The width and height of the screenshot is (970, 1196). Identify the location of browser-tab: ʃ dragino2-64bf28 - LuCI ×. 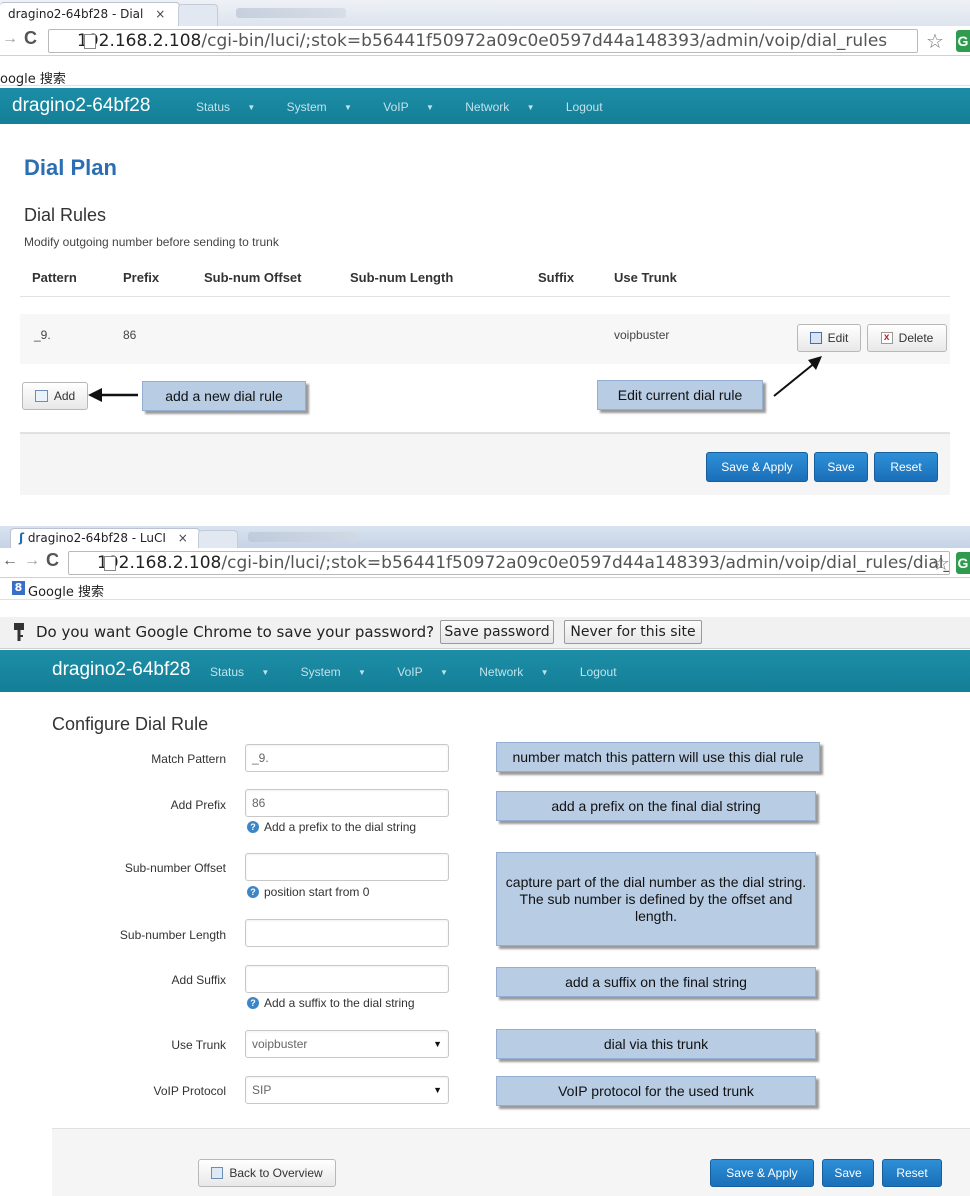
(105, 538).